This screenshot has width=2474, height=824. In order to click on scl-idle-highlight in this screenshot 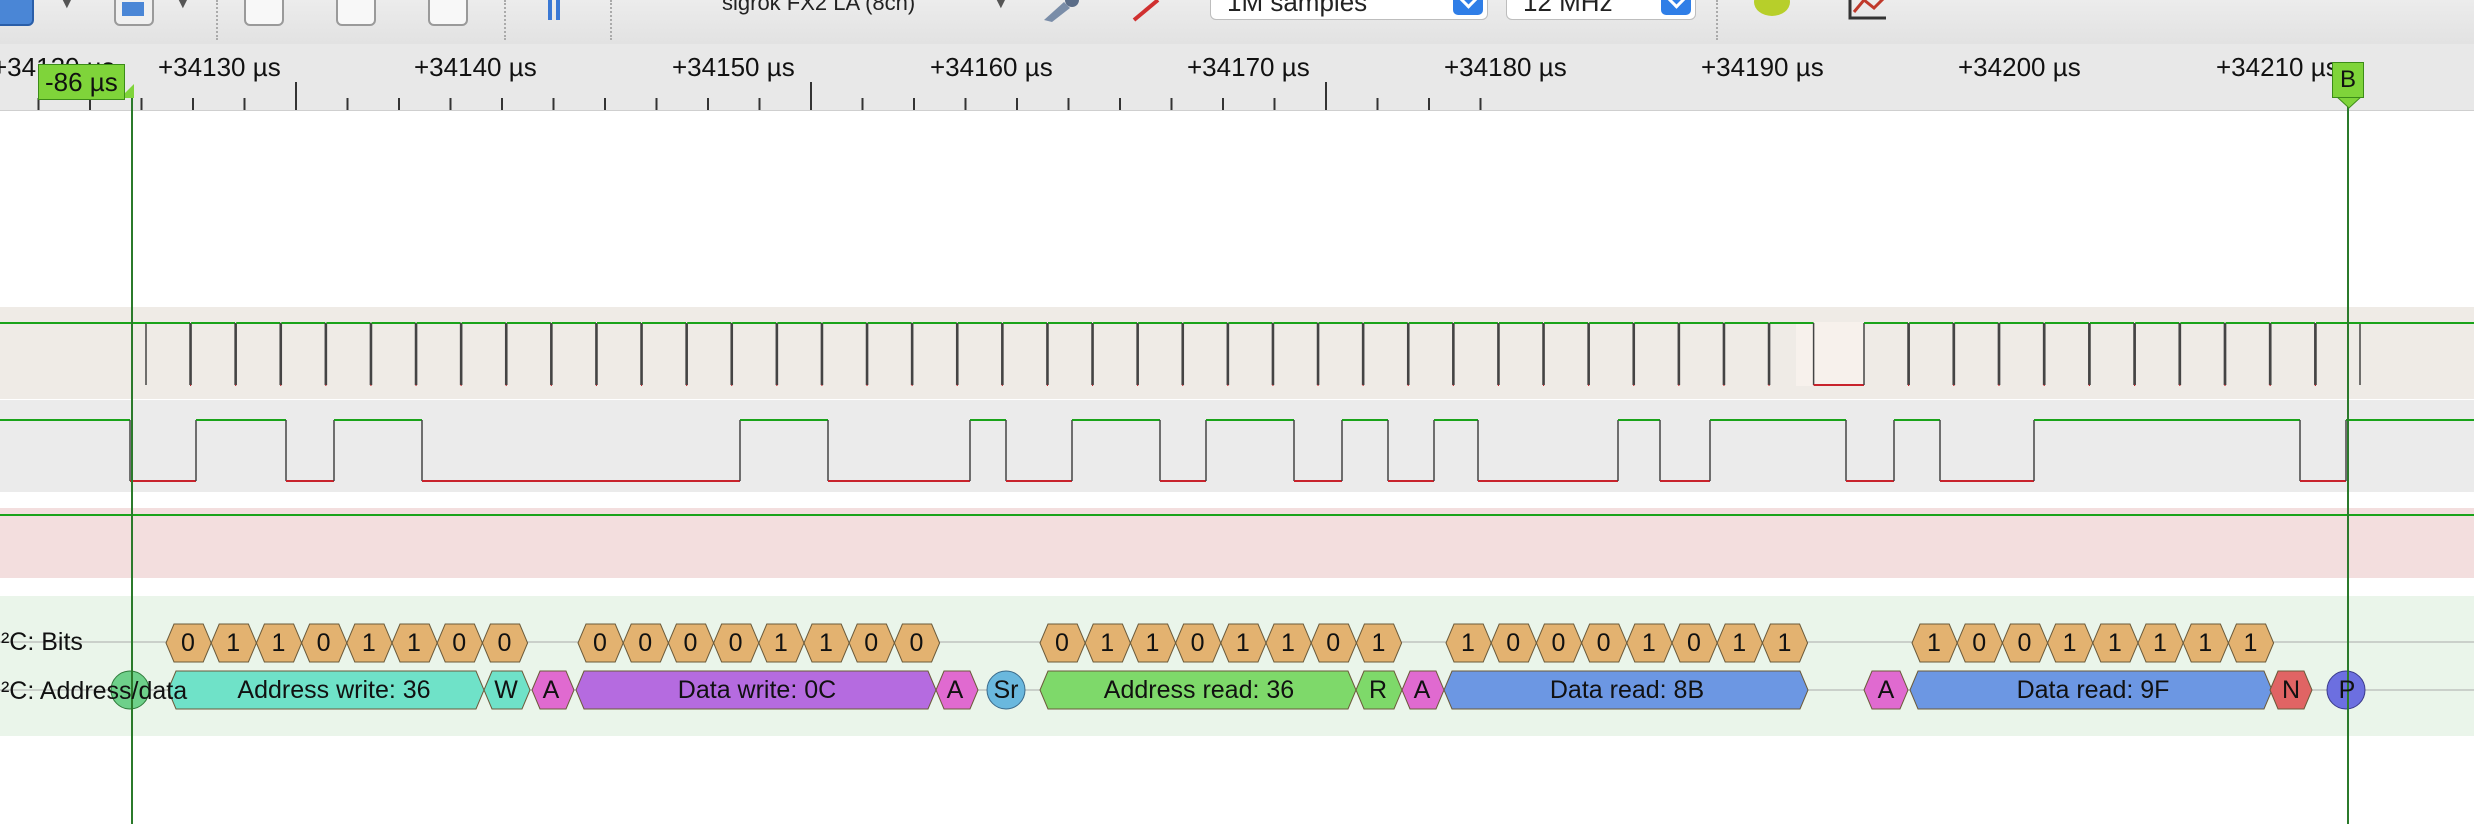, I will do `click(1830, 354)`.